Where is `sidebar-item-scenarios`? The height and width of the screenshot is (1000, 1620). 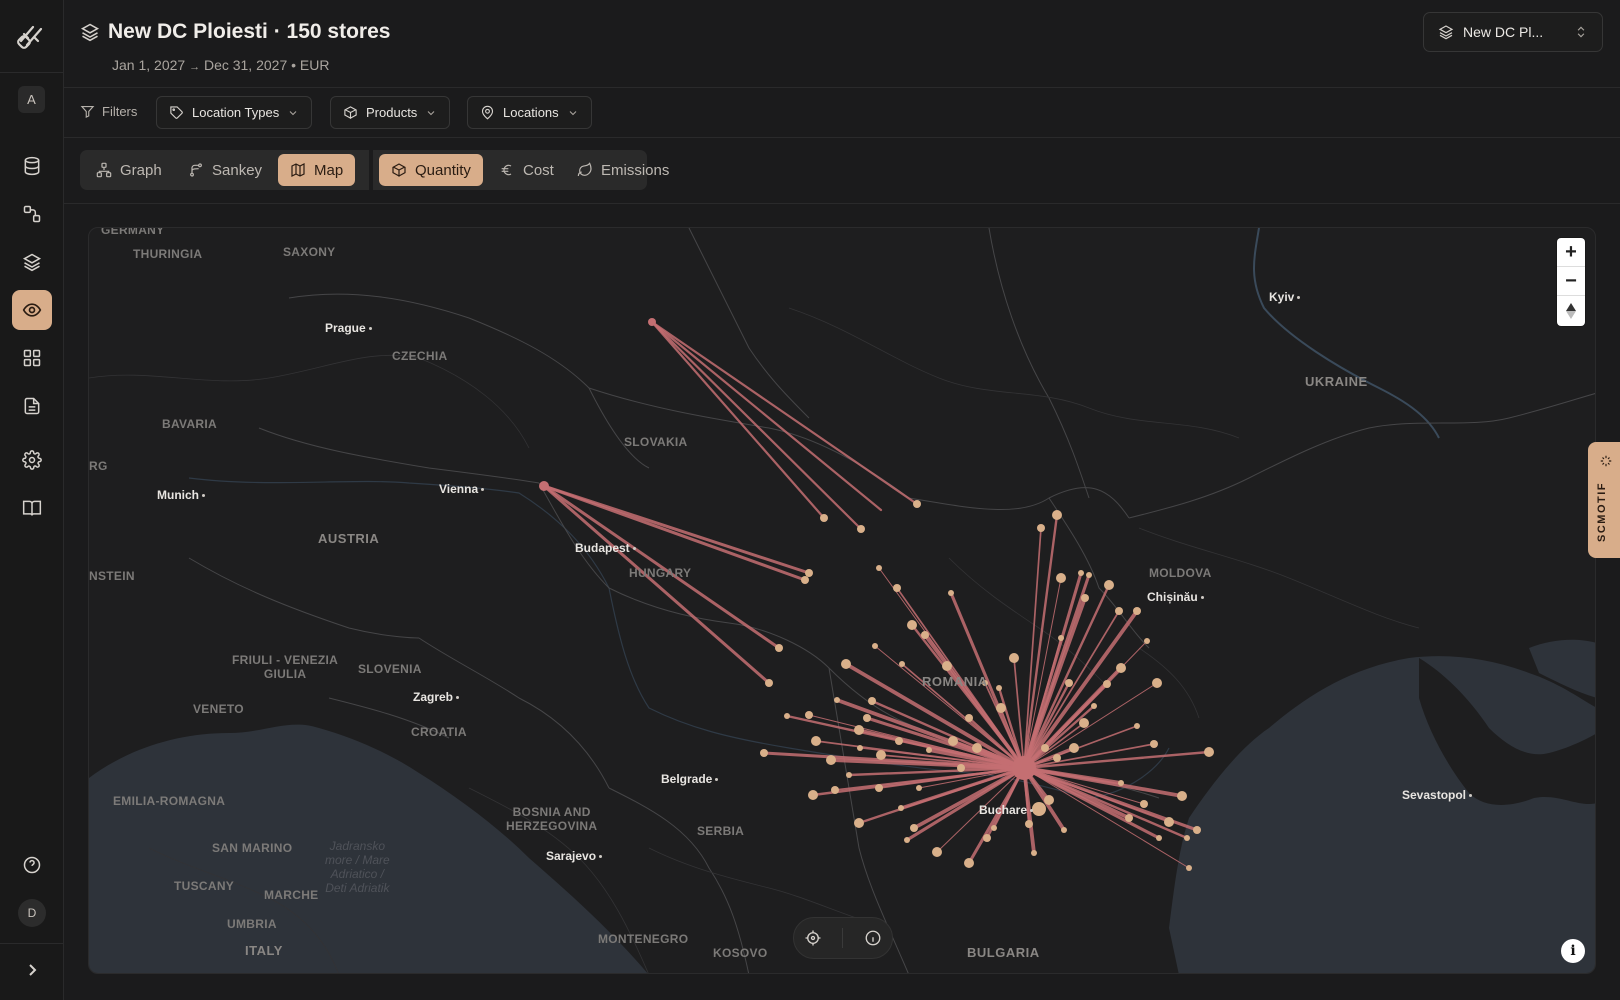 sidebar-item-scenarios is located at coordinates (32, 262).